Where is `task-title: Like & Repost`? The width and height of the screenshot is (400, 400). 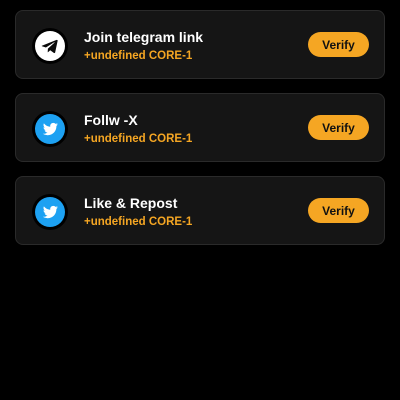 task-title: Like & Repost is located at coordinates (131, 203).